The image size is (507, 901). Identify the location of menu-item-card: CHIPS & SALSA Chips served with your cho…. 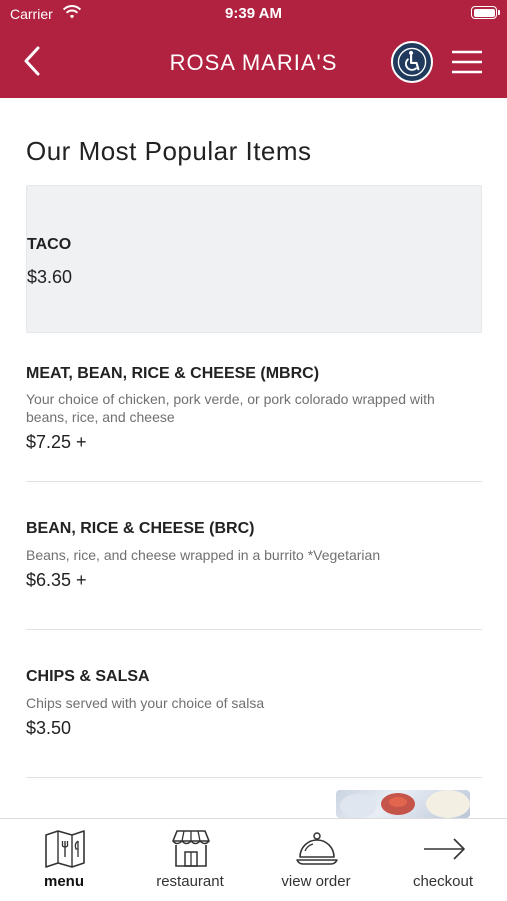
(254, 703).